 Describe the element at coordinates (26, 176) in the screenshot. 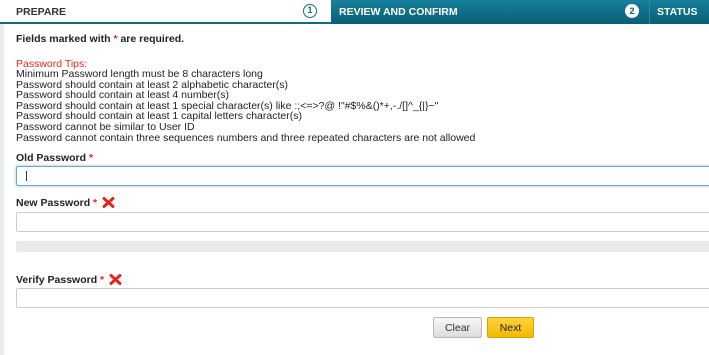

I see `text-cursor` at that location.